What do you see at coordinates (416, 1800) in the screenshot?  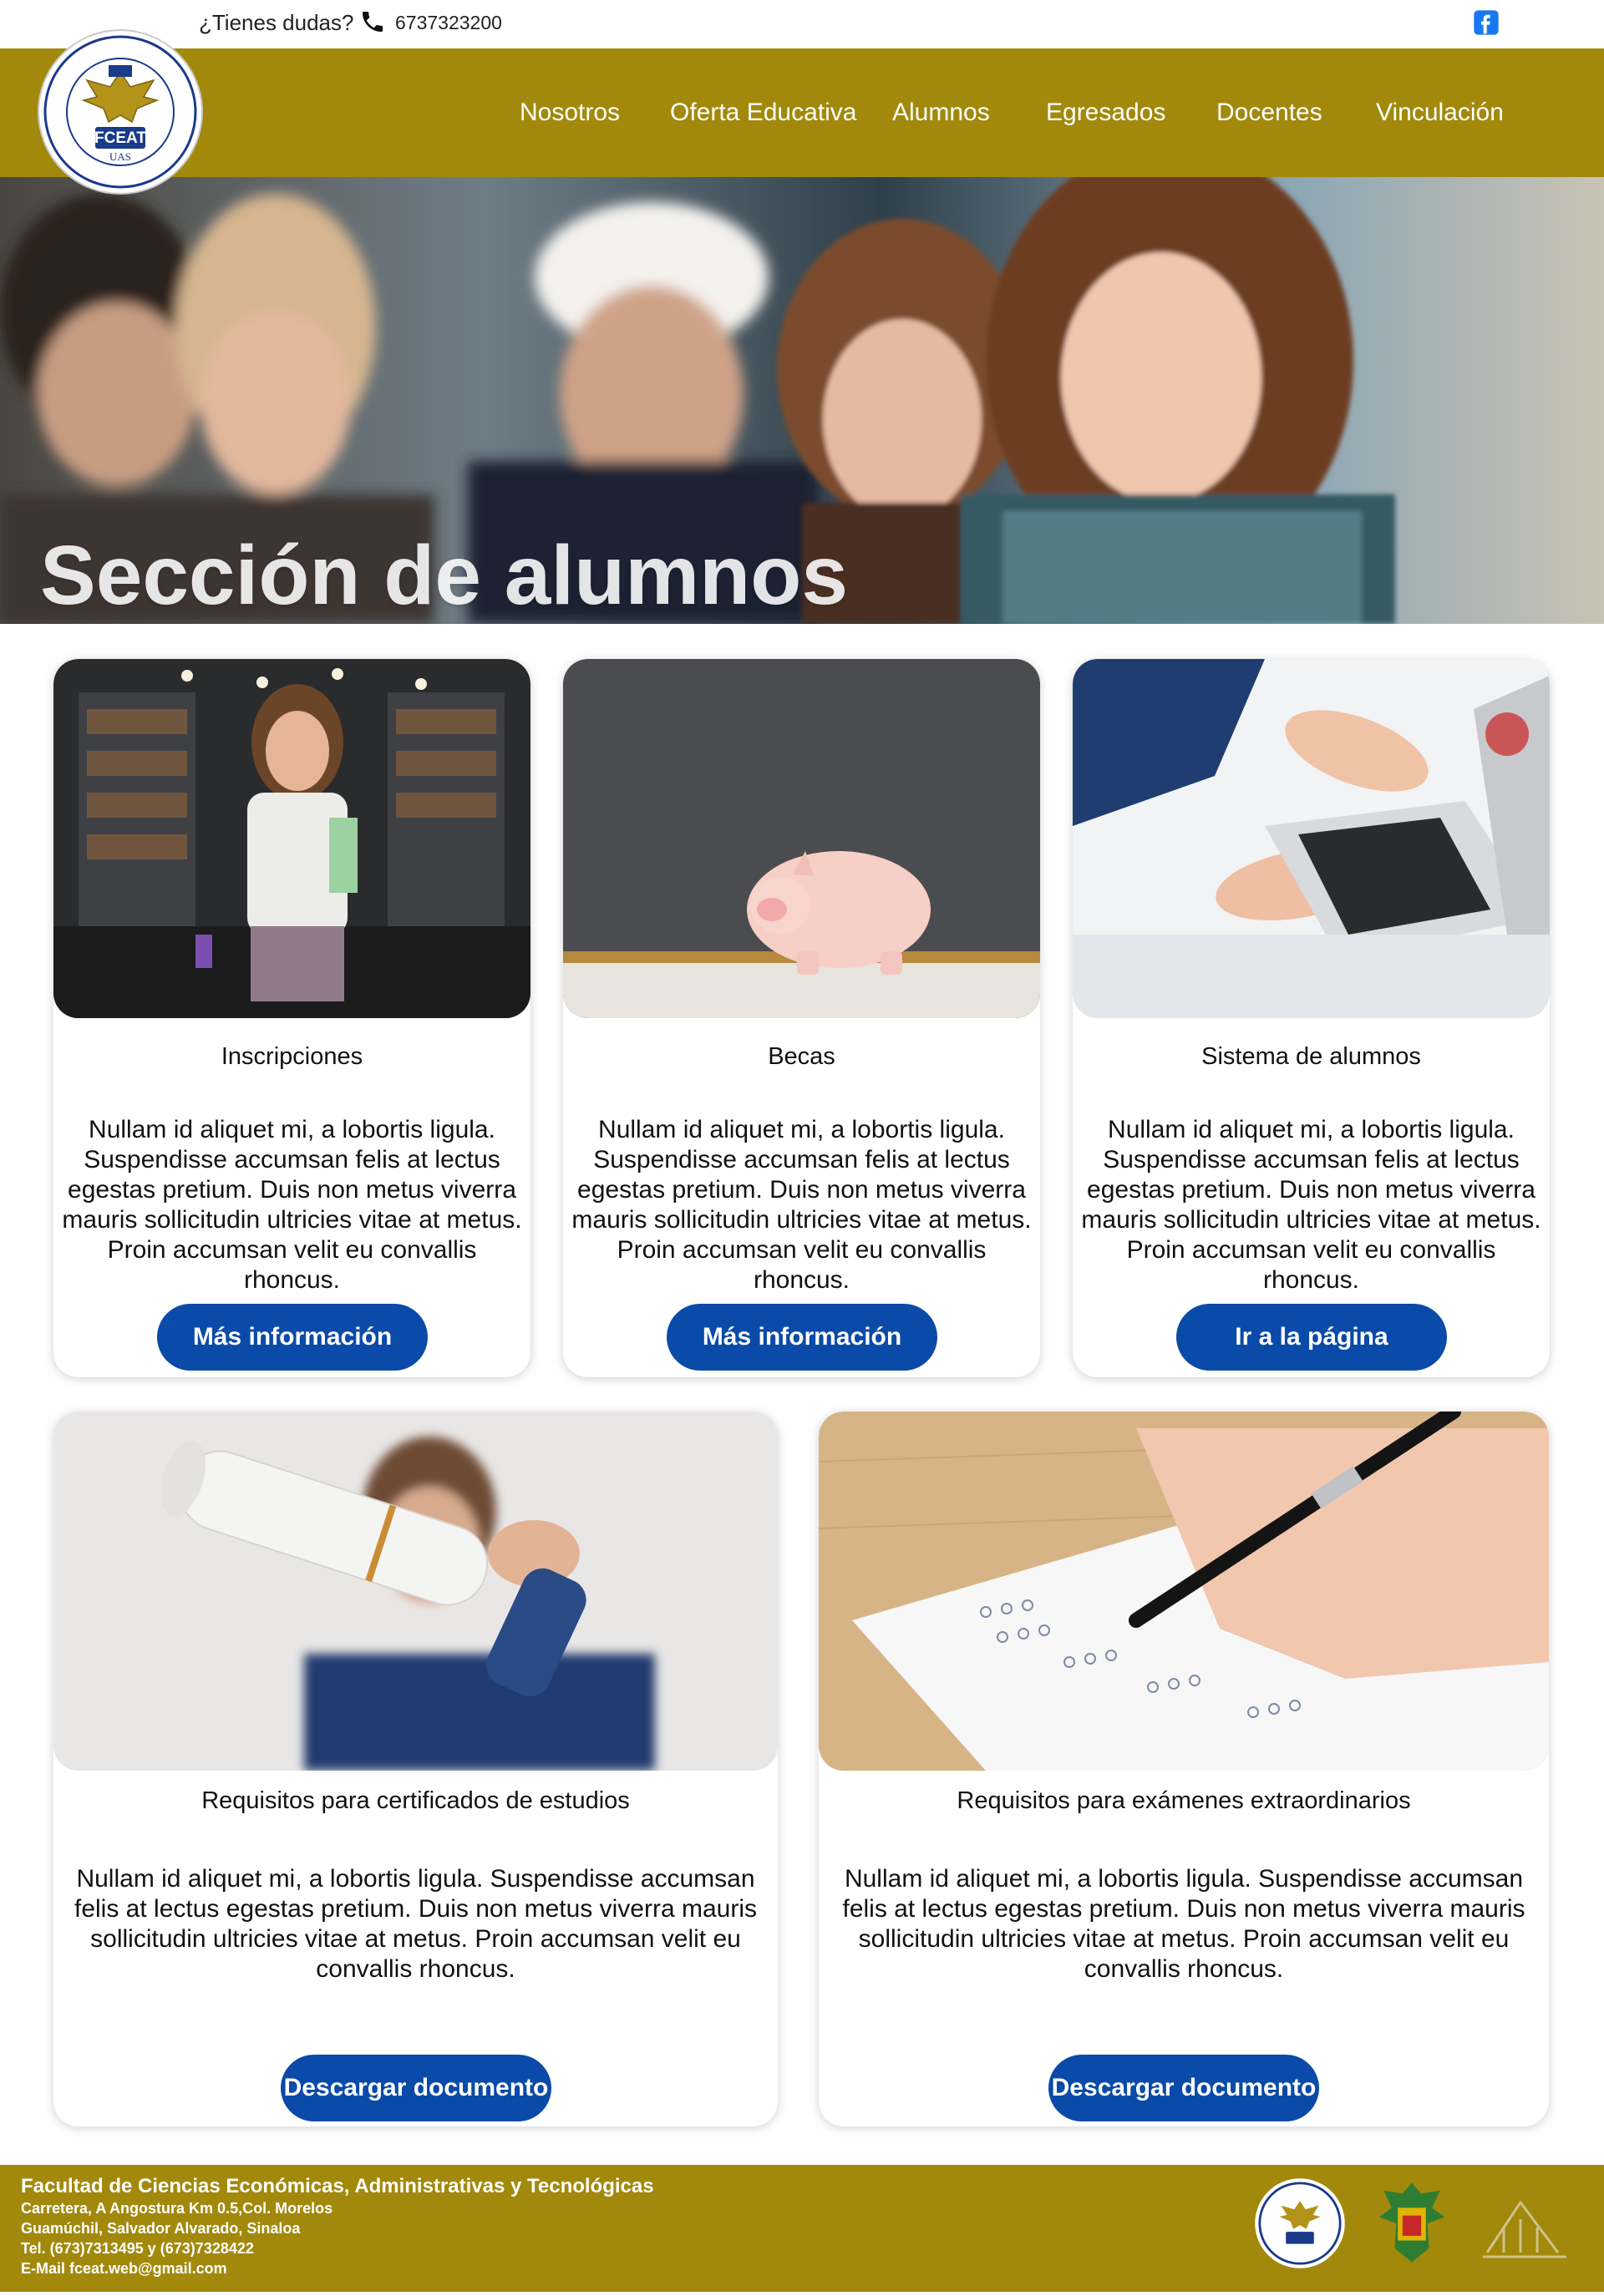 I see `card-title: Requisitos para certificados de estudios` at bounding box center [416, 1800].